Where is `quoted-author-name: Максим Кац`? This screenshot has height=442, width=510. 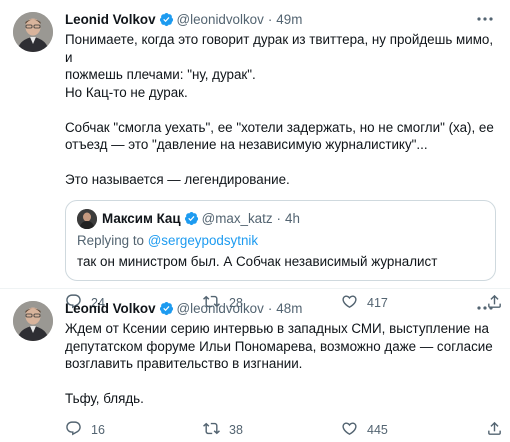
quoted-author-name: Максим Кац is located at coordinates (141, 218).